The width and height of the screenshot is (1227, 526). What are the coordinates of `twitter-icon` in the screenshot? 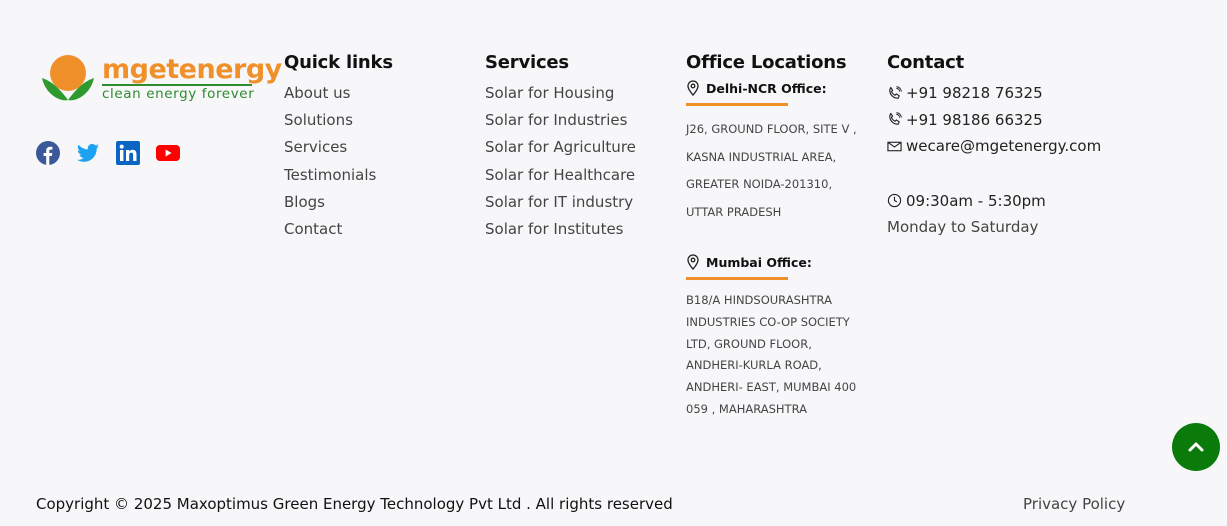 It's located at (88, 153).